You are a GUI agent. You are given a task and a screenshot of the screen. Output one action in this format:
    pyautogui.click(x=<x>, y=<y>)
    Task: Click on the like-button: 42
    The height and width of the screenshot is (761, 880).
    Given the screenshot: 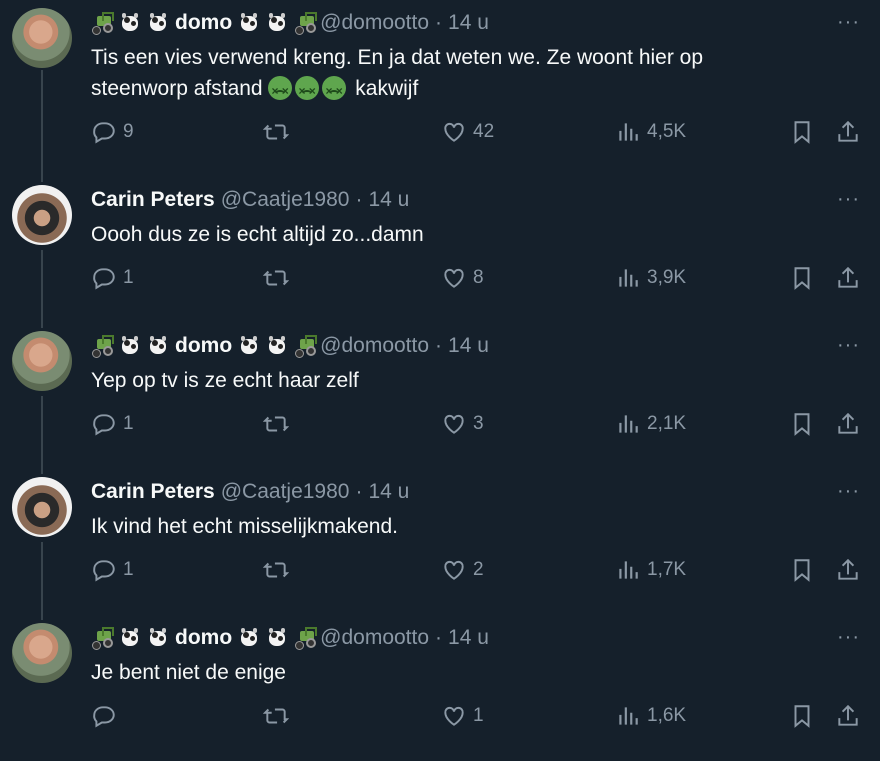 What is the action you would take?
    pyautogui.click(x=467, y=132)
    